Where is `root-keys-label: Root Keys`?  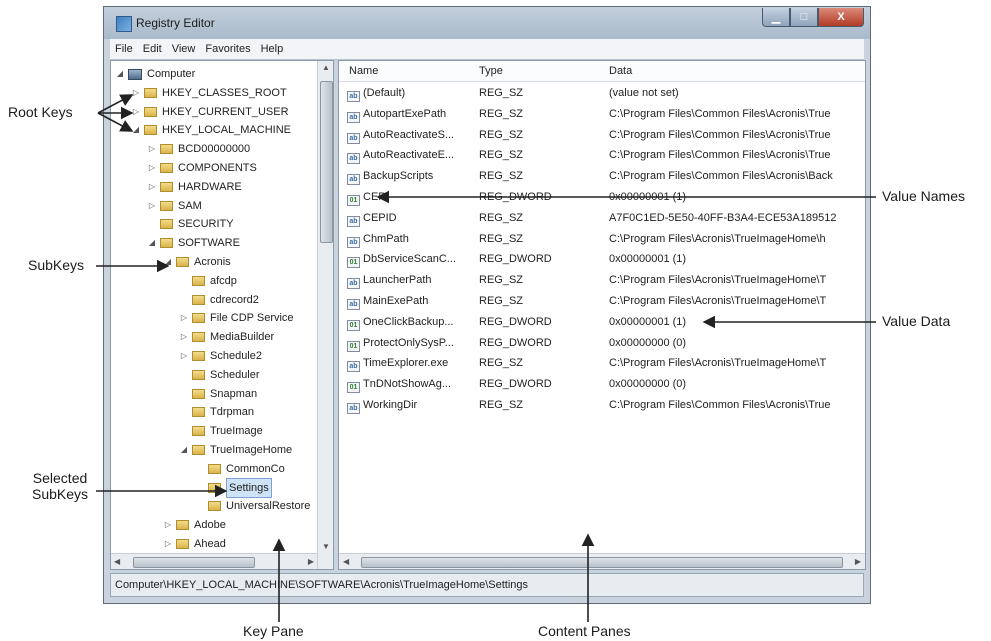
root-keys-label: Root Keys is located at coordinates (40, 112).